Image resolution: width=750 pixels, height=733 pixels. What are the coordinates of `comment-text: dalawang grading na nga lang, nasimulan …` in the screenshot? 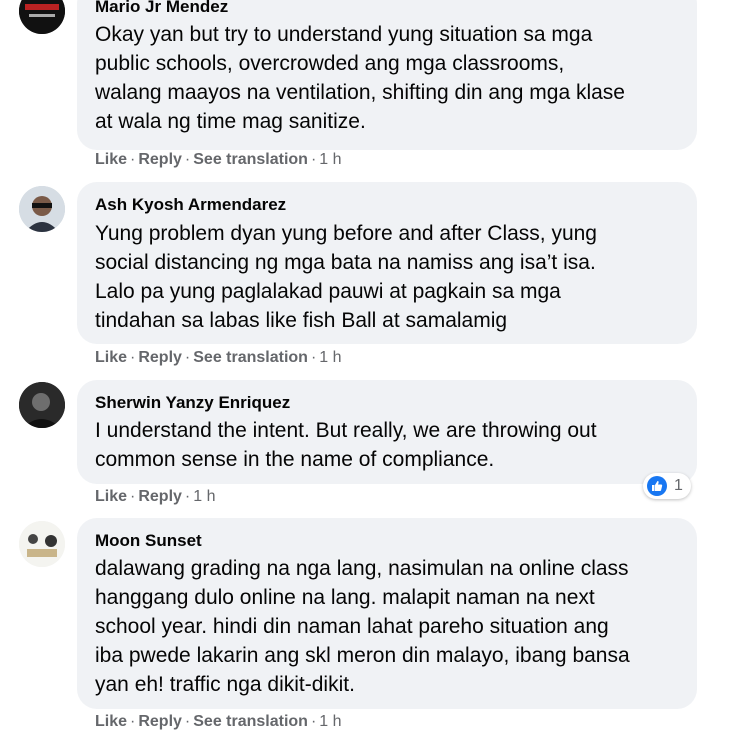 It's located at (362, 626).